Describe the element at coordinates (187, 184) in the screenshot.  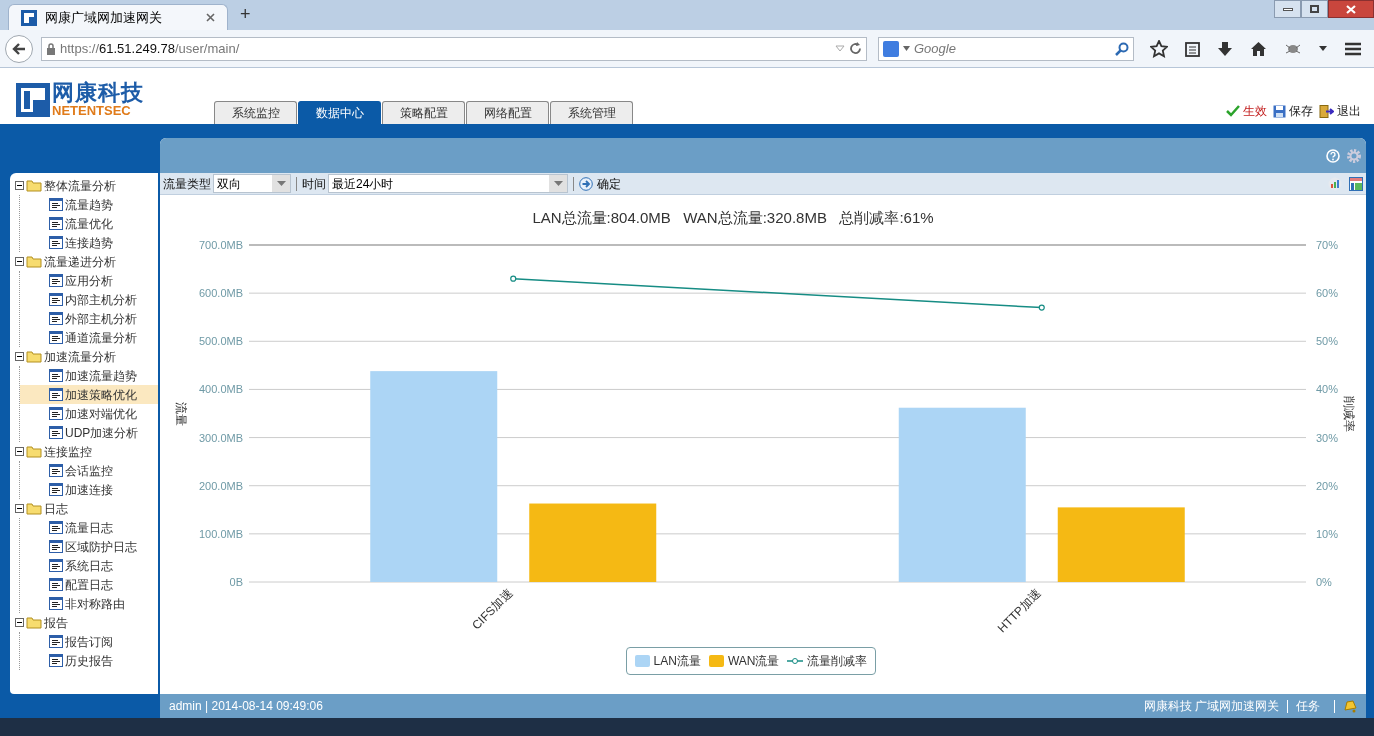
I see `traffic-type-label: 流量类型` at that location.